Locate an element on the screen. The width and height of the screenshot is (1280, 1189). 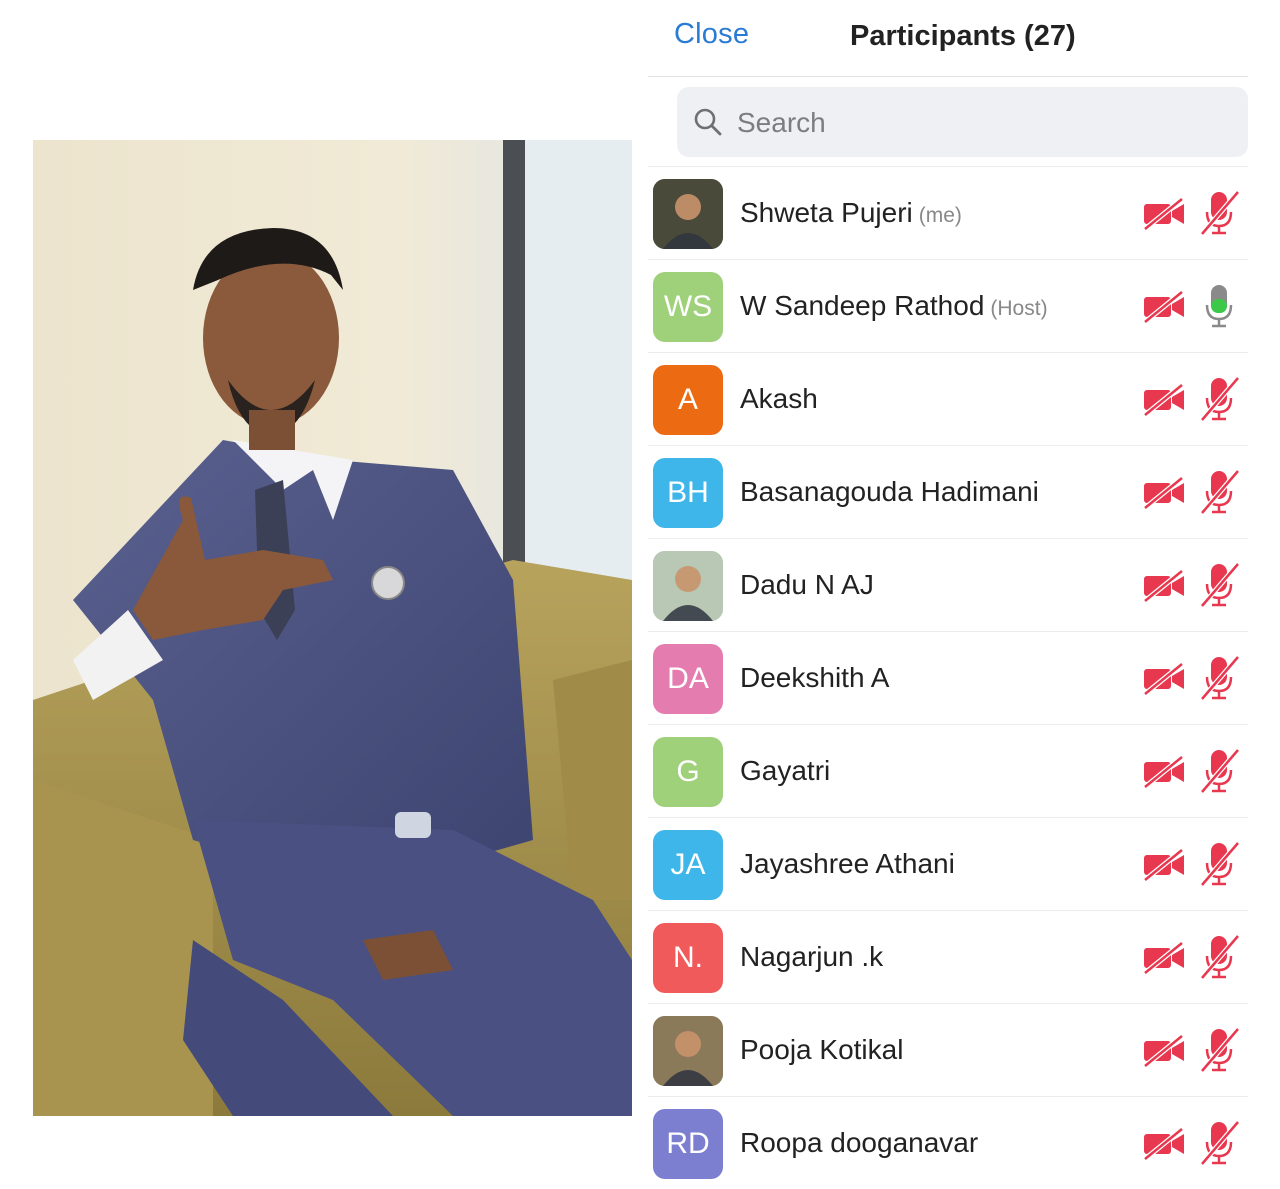
participant-row: A Akash is located at coordinates (948, 398).